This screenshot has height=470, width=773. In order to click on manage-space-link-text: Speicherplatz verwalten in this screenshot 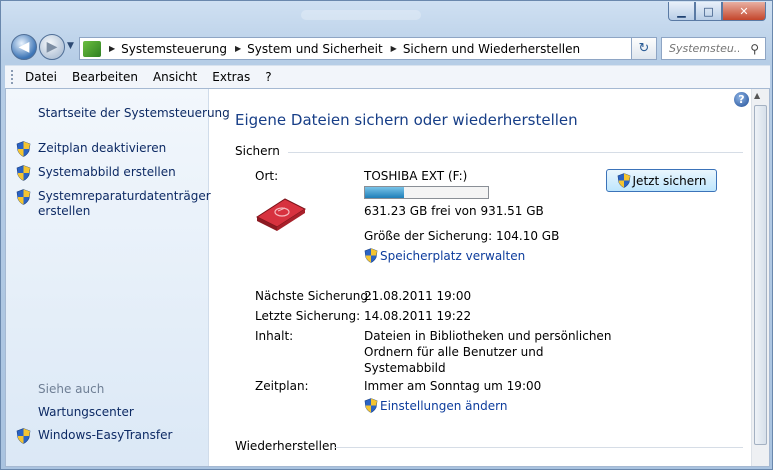, I will do `click(452, 256)`.